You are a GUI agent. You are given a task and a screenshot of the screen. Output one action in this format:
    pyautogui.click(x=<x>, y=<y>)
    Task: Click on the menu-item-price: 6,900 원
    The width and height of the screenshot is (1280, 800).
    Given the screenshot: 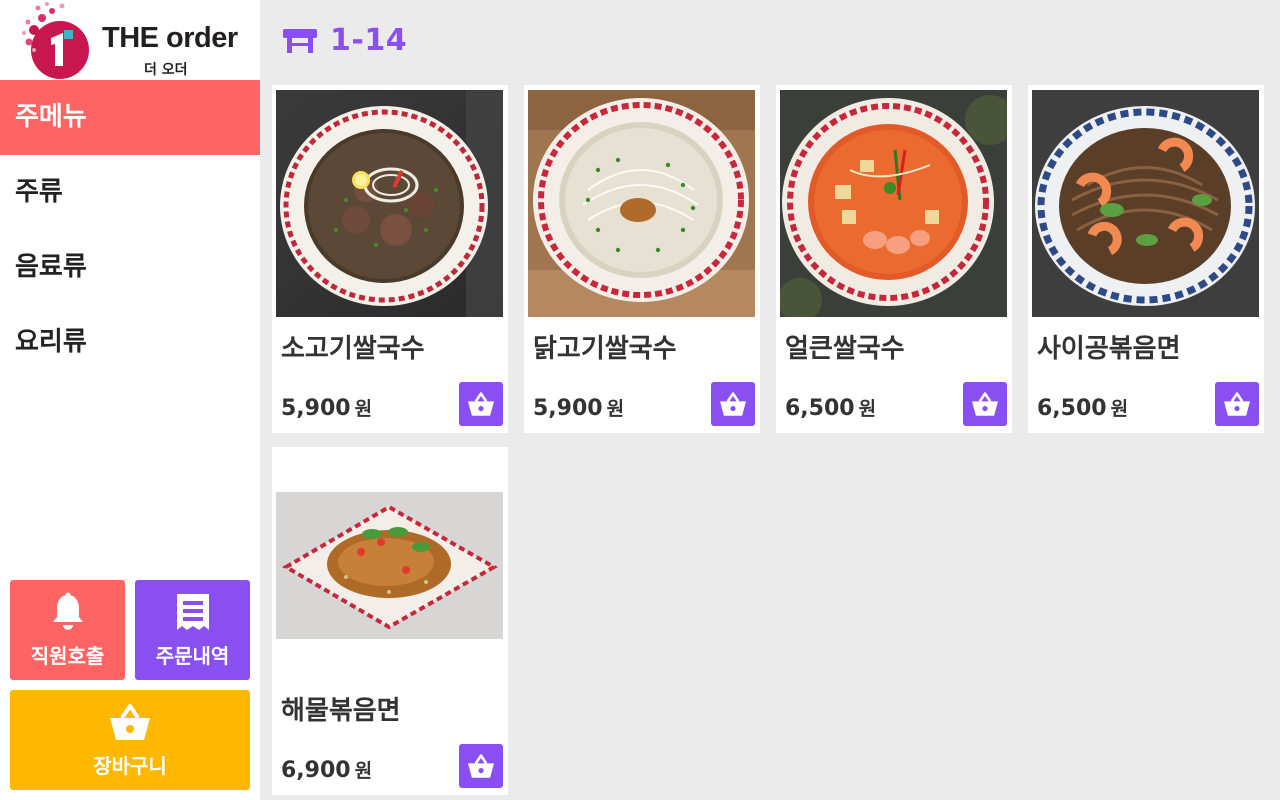 What is the action you would take?
    pyautogui.click(x=326, y=769)
    